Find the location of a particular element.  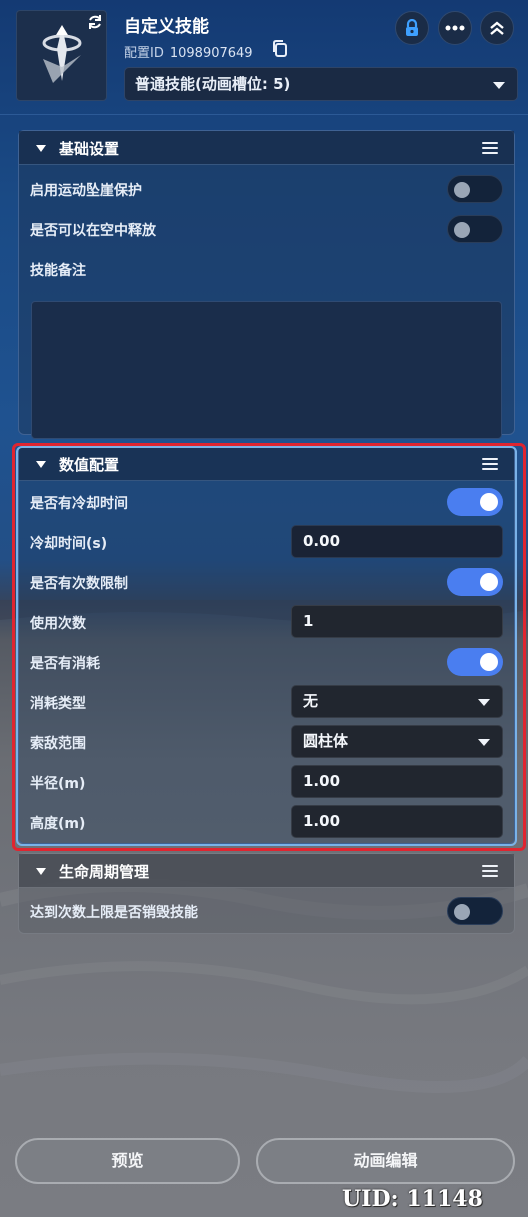

preview-button: 预览 is located at coordinates (127, 1161).